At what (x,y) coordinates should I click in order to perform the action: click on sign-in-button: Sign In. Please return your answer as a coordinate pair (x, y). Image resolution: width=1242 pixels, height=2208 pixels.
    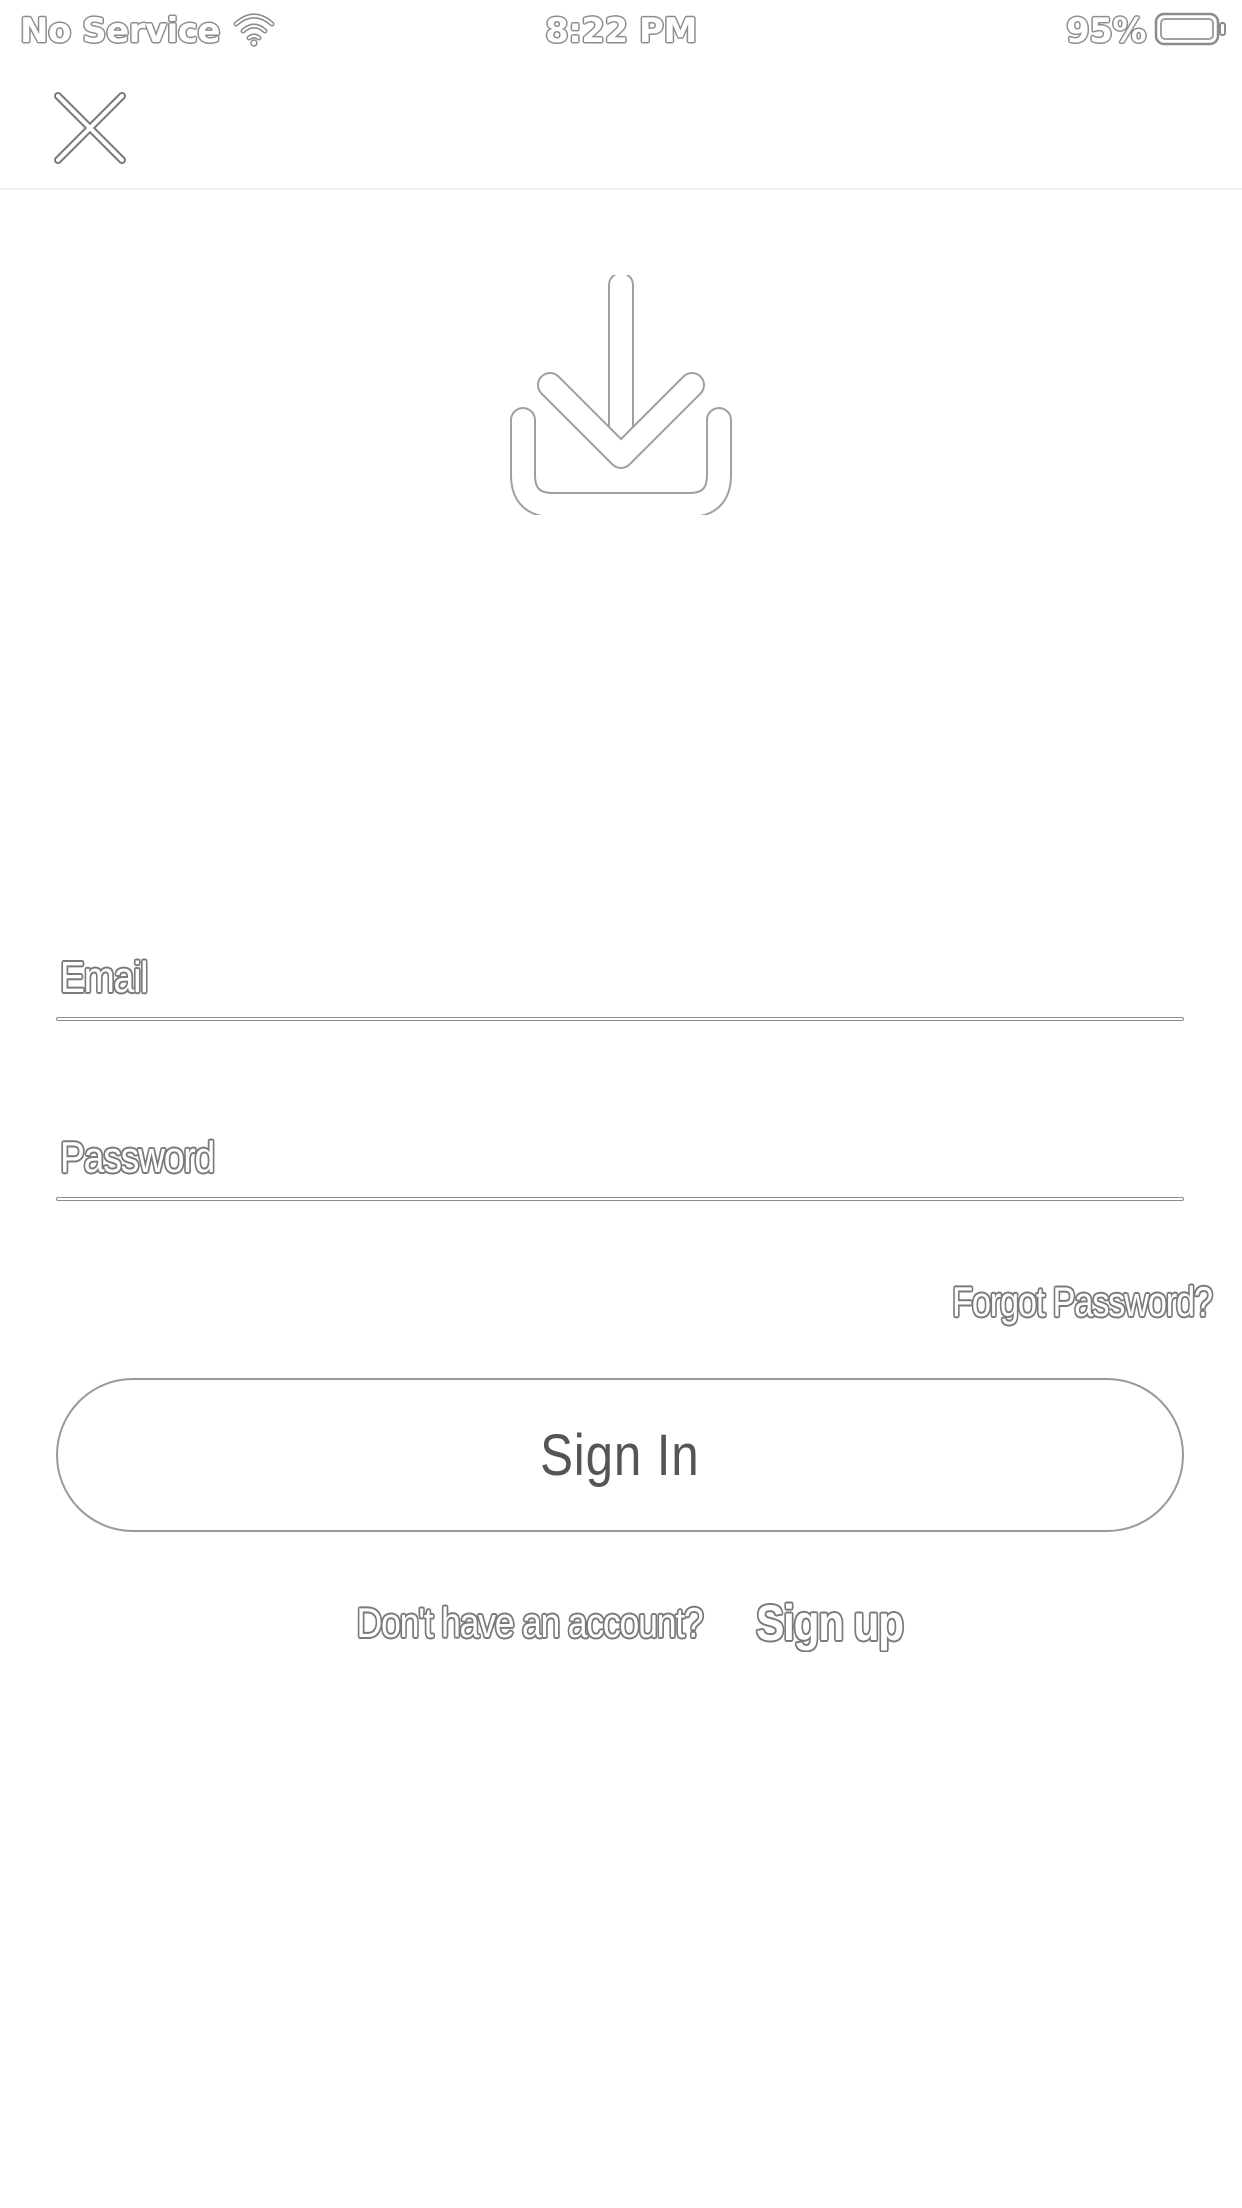
    Looking at the image, I should click on (620, 1455).